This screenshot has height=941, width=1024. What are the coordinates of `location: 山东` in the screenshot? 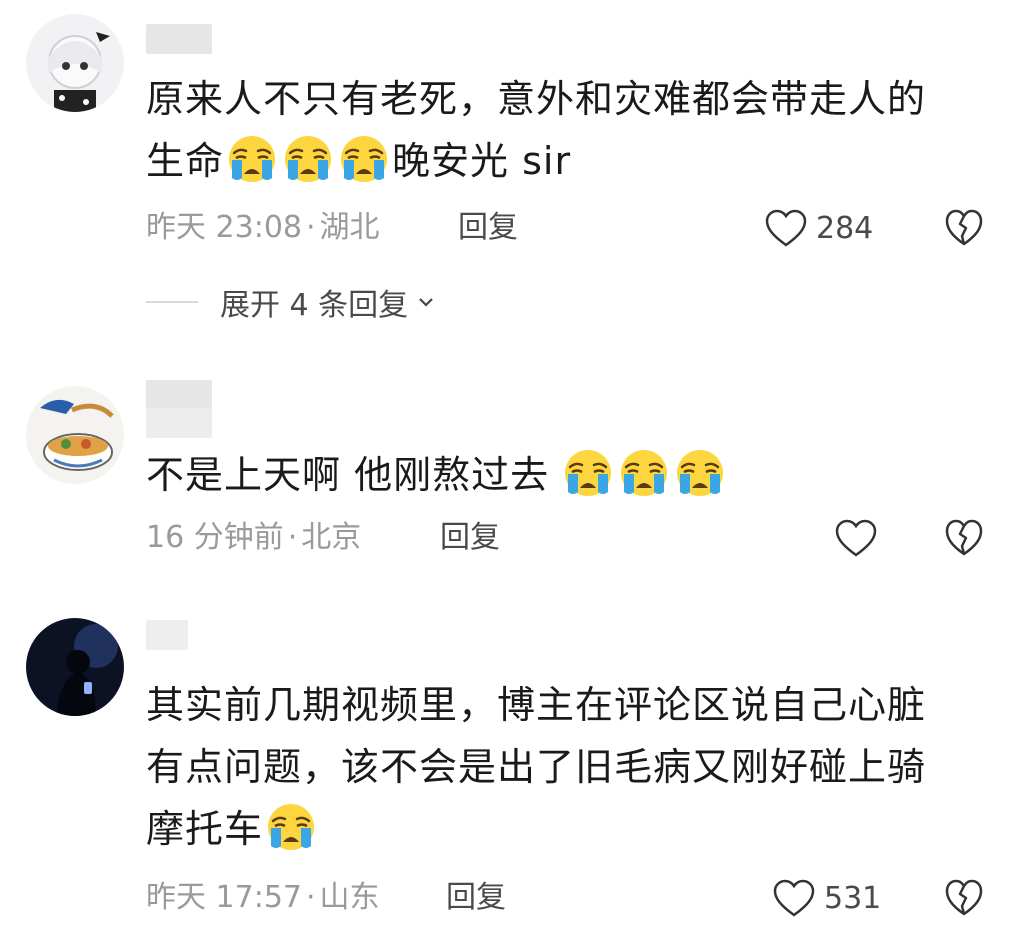 It's located at (349, 897).